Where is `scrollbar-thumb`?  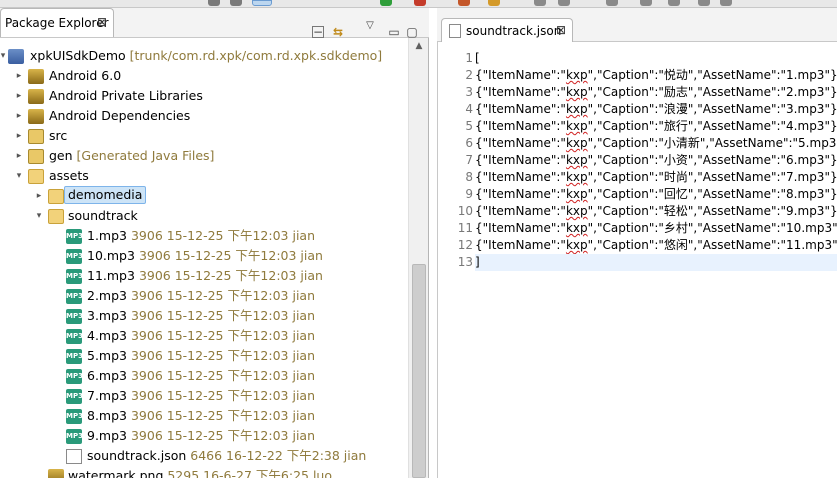
scrollbar-thumb is located at coordinates (419, 371).